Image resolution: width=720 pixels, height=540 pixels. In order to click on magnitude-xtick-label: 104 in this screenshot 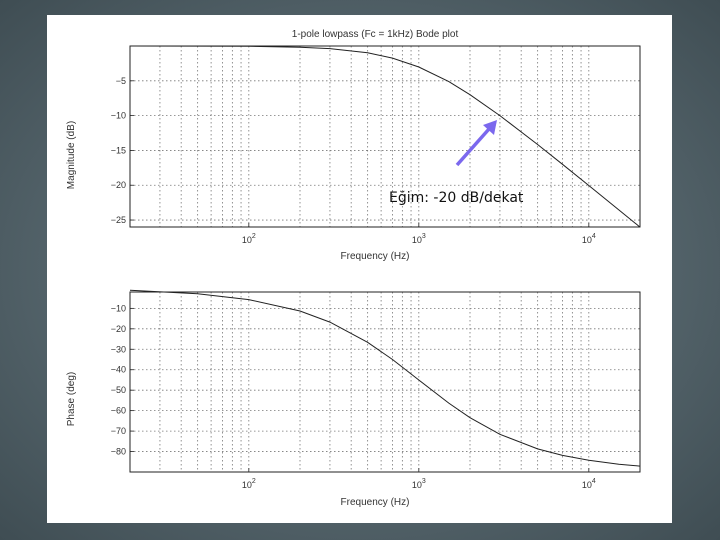, I will do `click(589, 239)`.